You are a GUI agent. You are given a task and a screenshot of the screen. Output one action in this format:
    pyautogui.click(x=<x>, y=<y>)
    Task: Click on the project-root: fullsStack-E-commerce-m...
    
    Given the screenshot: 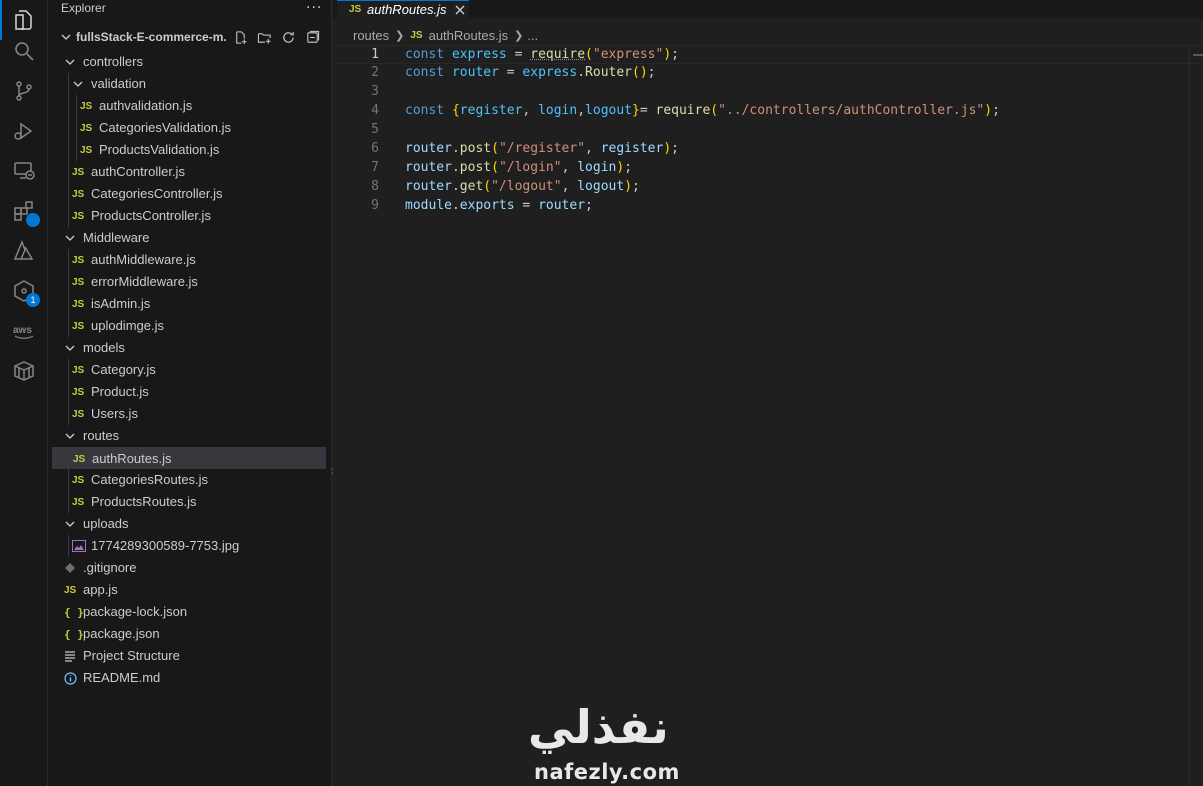 What is the action you would take?
    pyautogui.click(x=190, y=38)
    